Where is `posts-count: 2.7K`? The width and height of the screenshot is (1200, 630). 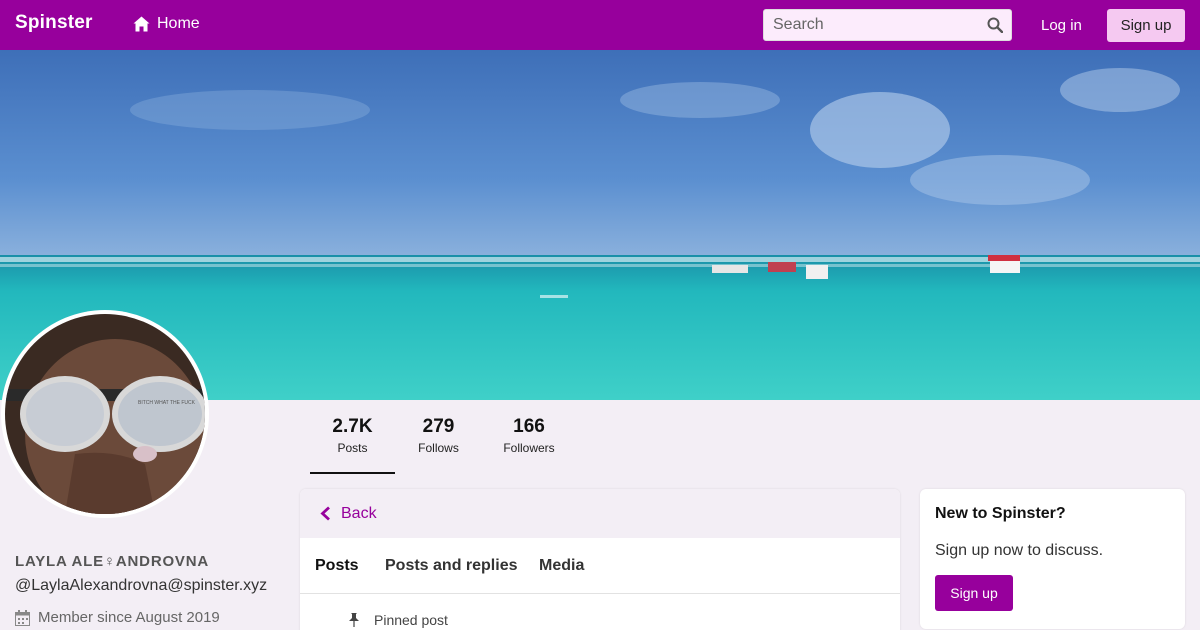 posts-count: 2.7K is located at coordinates (352, 426).